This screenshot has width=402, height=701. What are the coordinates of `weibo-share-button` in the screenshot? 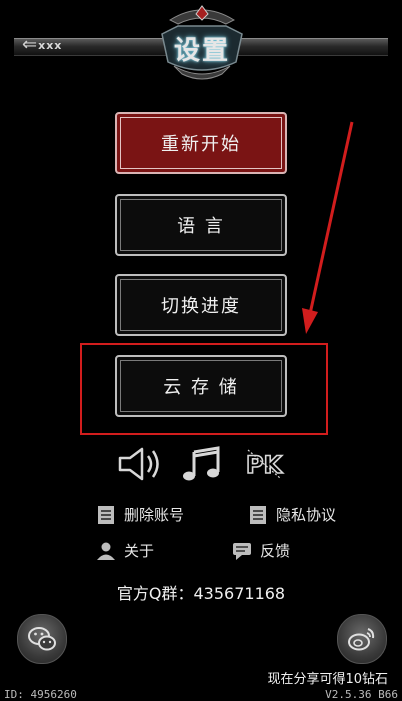 It's located at (362, 639).